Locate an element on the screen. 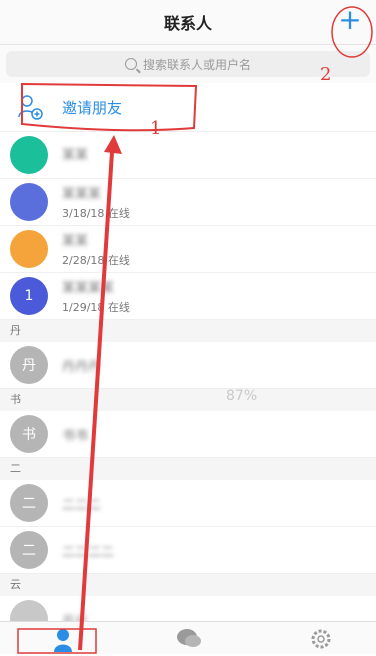 The height and width of the screenshot is (656, 376). contact-name: 某某某 is located at coordinates (82, 194).